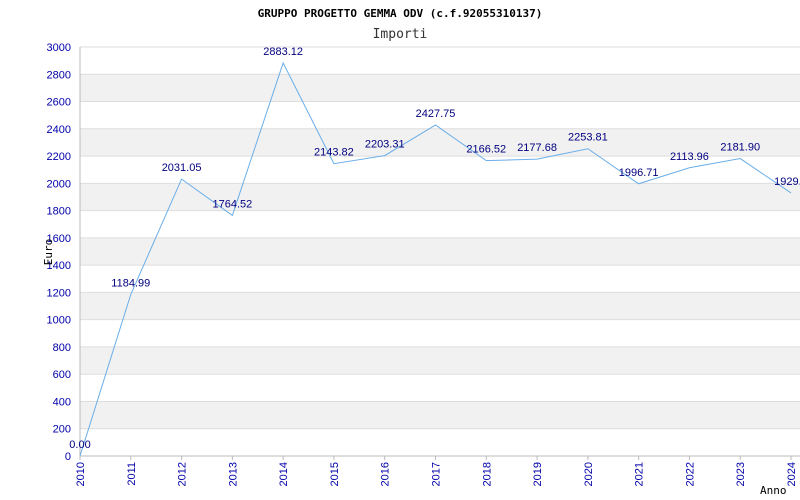 The image size is (800, 500). What do you see at coordinates (59, 157) in the screenshot?
I see `y-tick-label: 2200` at bounding box center [59, 157].